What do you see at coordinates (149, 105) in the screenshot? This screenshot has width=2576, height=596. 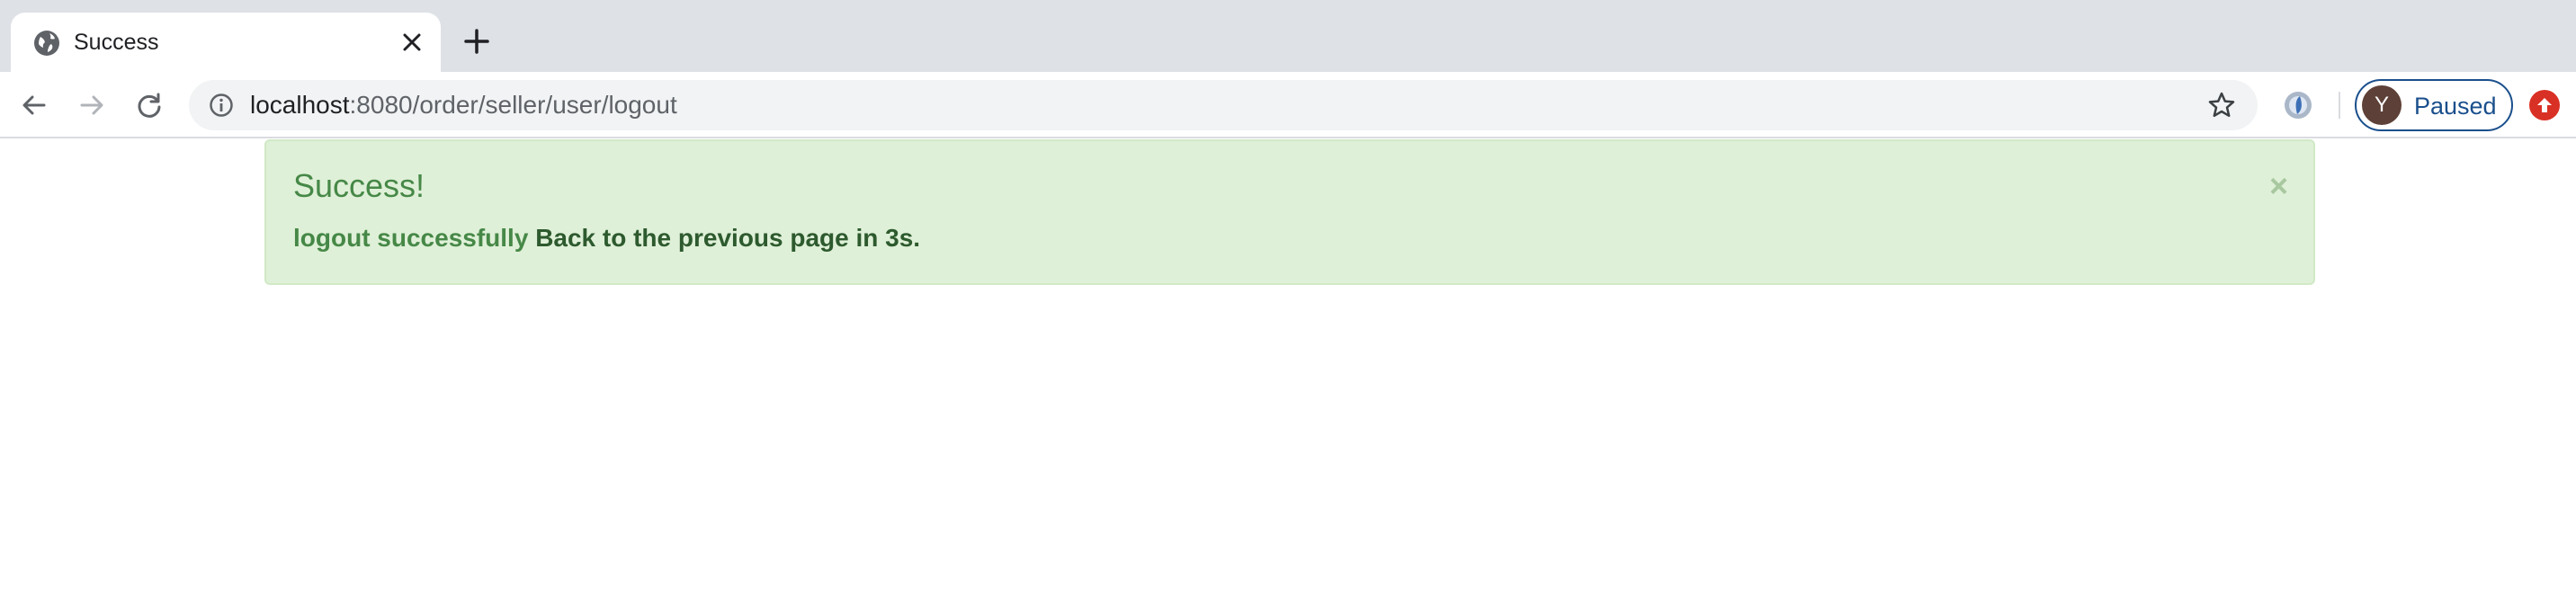 I see `reload-icon` at bounding box center [149, 105].